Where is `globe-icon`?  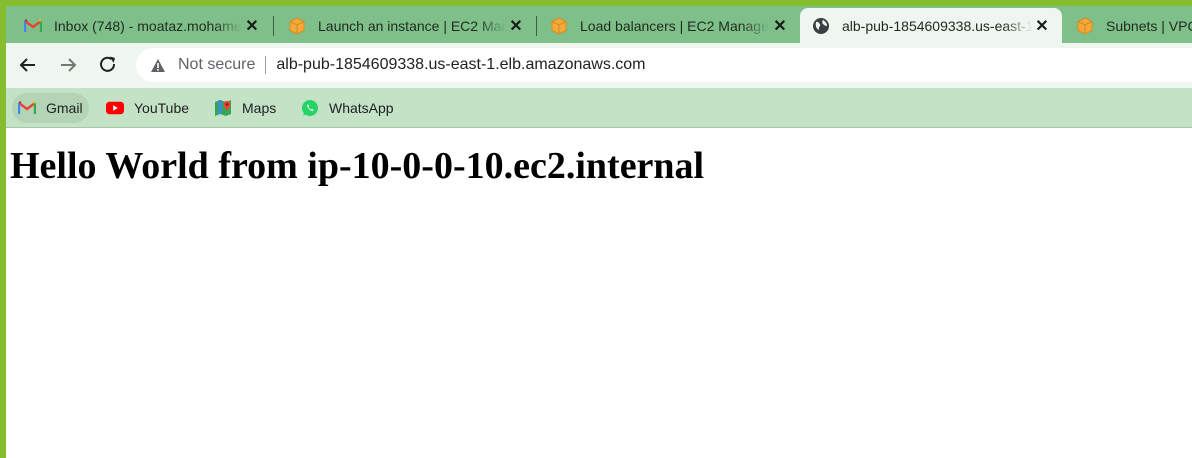 globe-icon is located at coordinates (821, 26).